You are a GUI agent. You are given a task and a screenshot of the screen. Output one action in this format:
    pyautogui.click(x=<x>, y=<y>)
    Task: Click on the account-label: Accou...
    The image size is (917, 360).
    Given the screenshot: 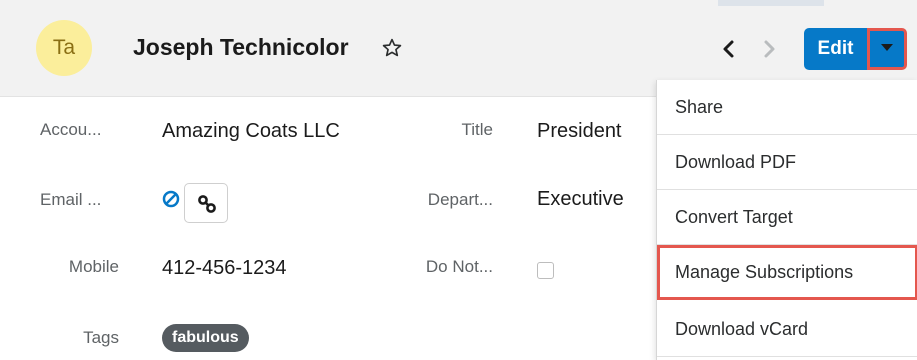 What is the action you would take?
    pyautogui.click(x=71, y=129)
    